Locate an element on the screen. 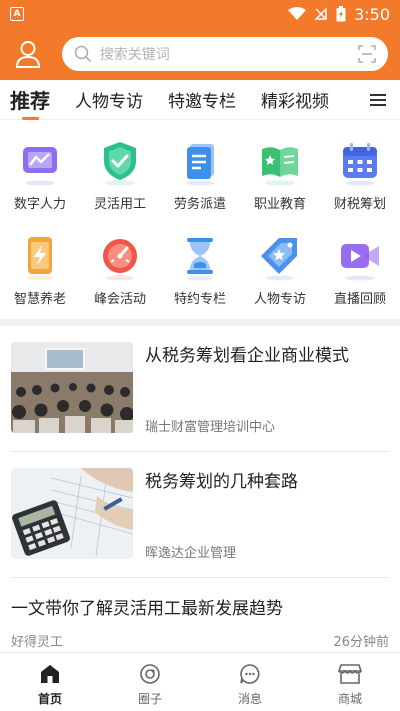 The height and width of the screenshot is (711, 400). category-special-column: 特约专栏 is located at coordinates (200, 267).